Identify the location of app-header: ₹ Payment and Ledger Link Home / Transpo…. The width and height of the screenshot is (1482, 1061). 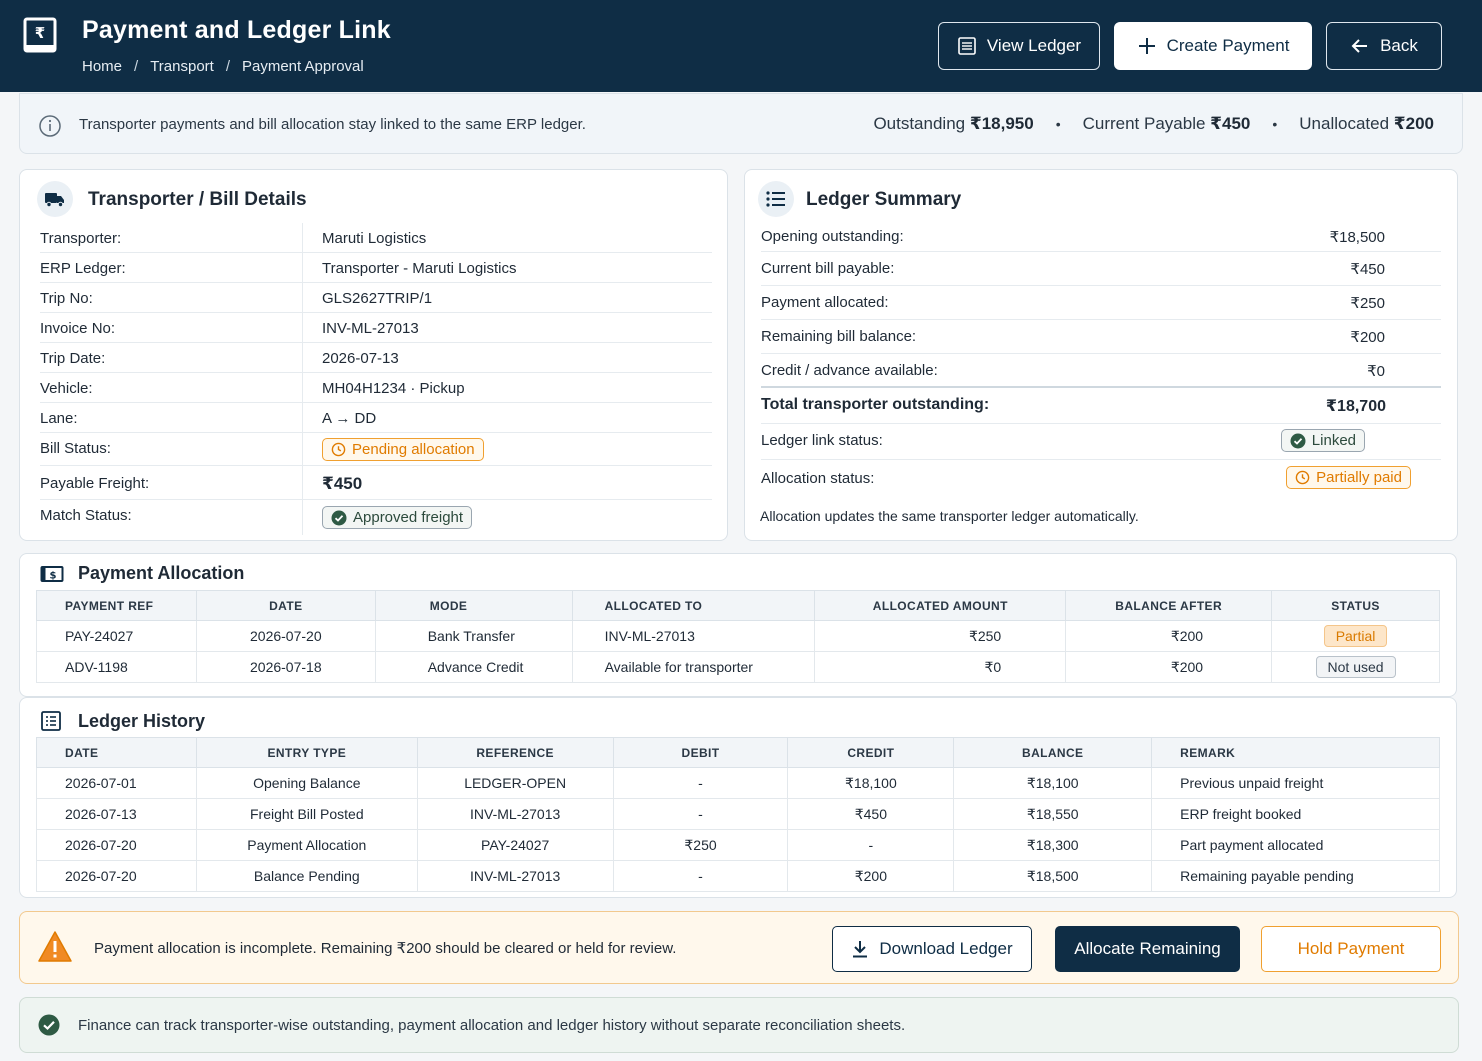
(741, 46).